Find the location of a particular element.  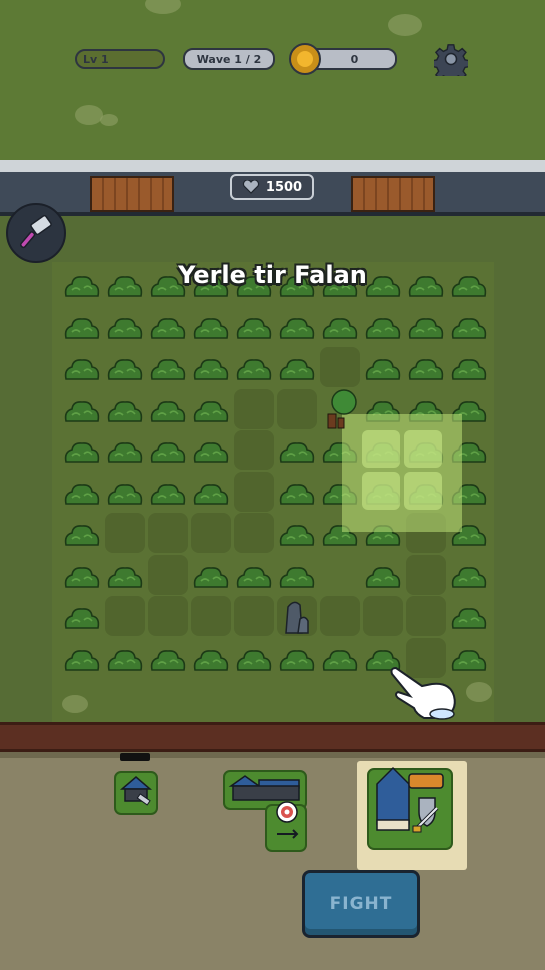

wave-label: Wave 1 / 2 is located at coordinates (229, 59).